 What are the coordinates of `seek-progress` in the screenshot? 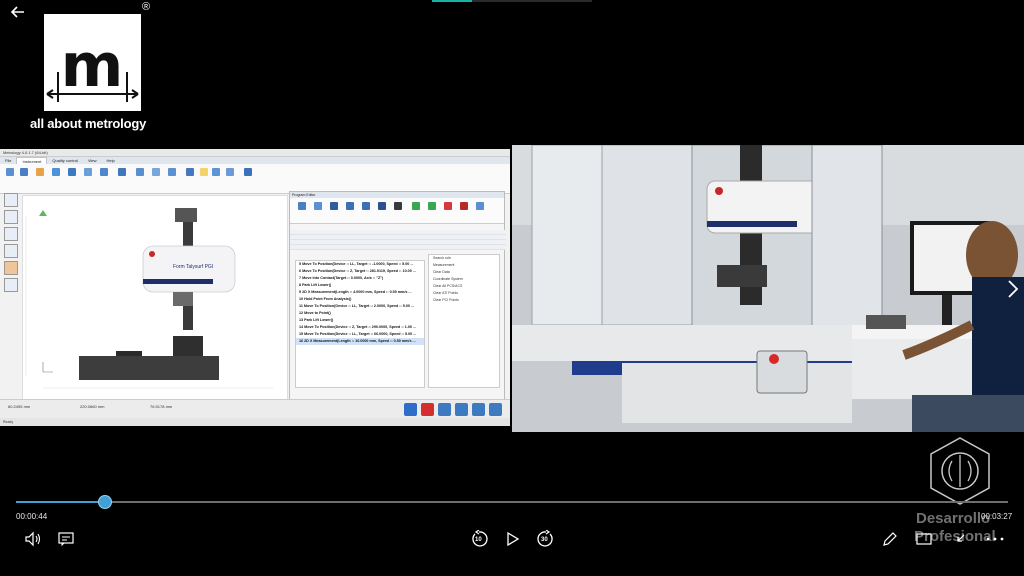 It's located at (60, 502).